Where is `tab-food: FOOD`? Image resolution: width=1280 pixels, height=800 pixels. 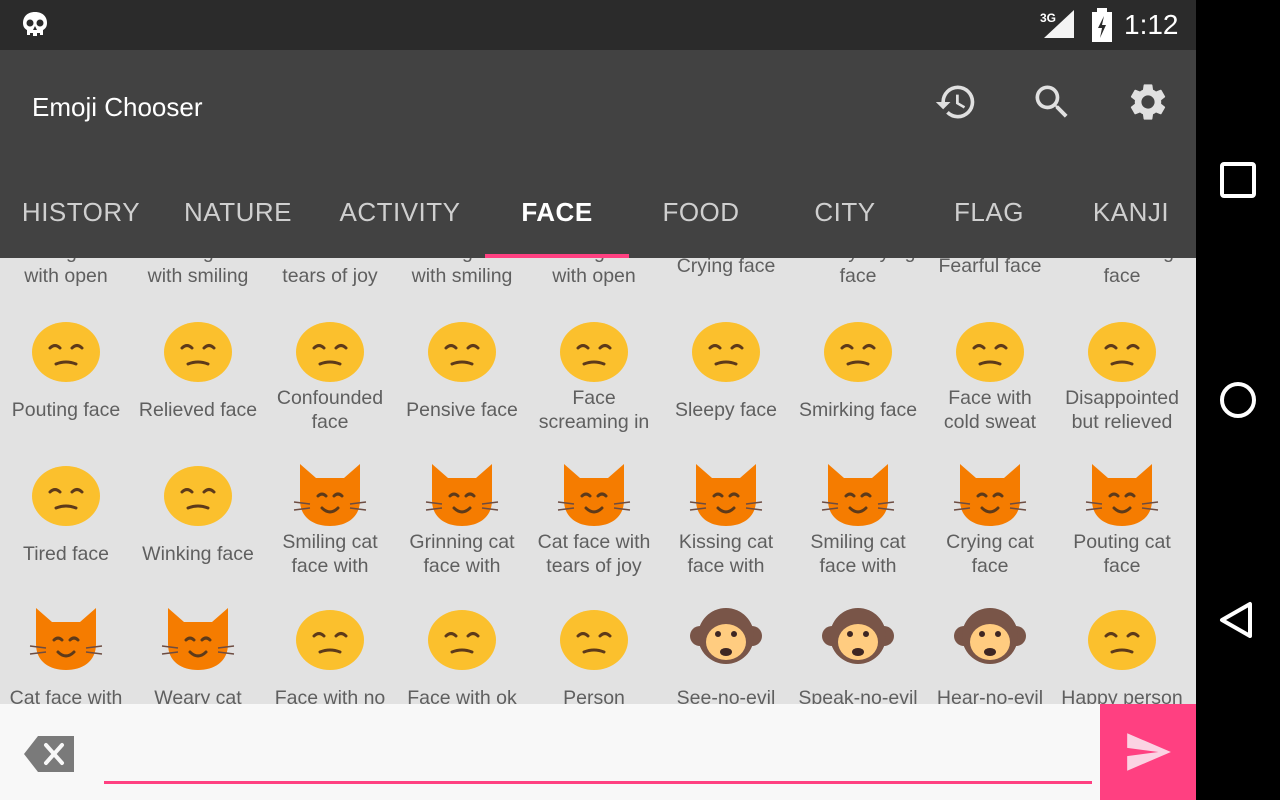
tab-food: FOOD is located at coordinates (701, 218).